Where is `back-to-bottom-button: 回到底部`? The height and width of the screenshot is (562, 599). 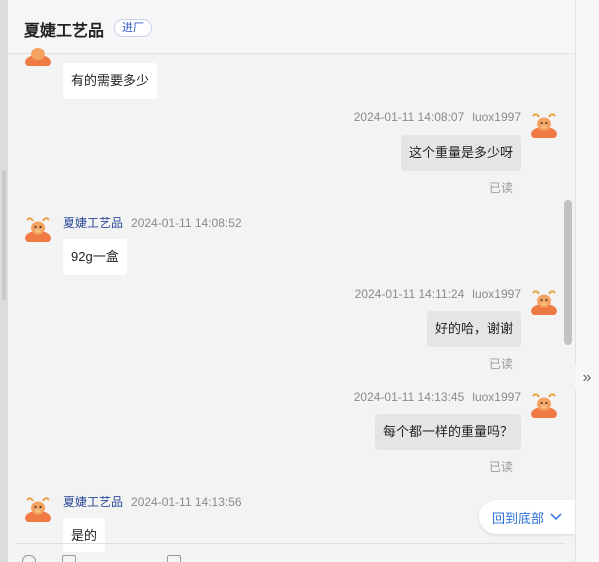
back-to-bottom-button: 回到底部 is located at coordinates (527, 517).